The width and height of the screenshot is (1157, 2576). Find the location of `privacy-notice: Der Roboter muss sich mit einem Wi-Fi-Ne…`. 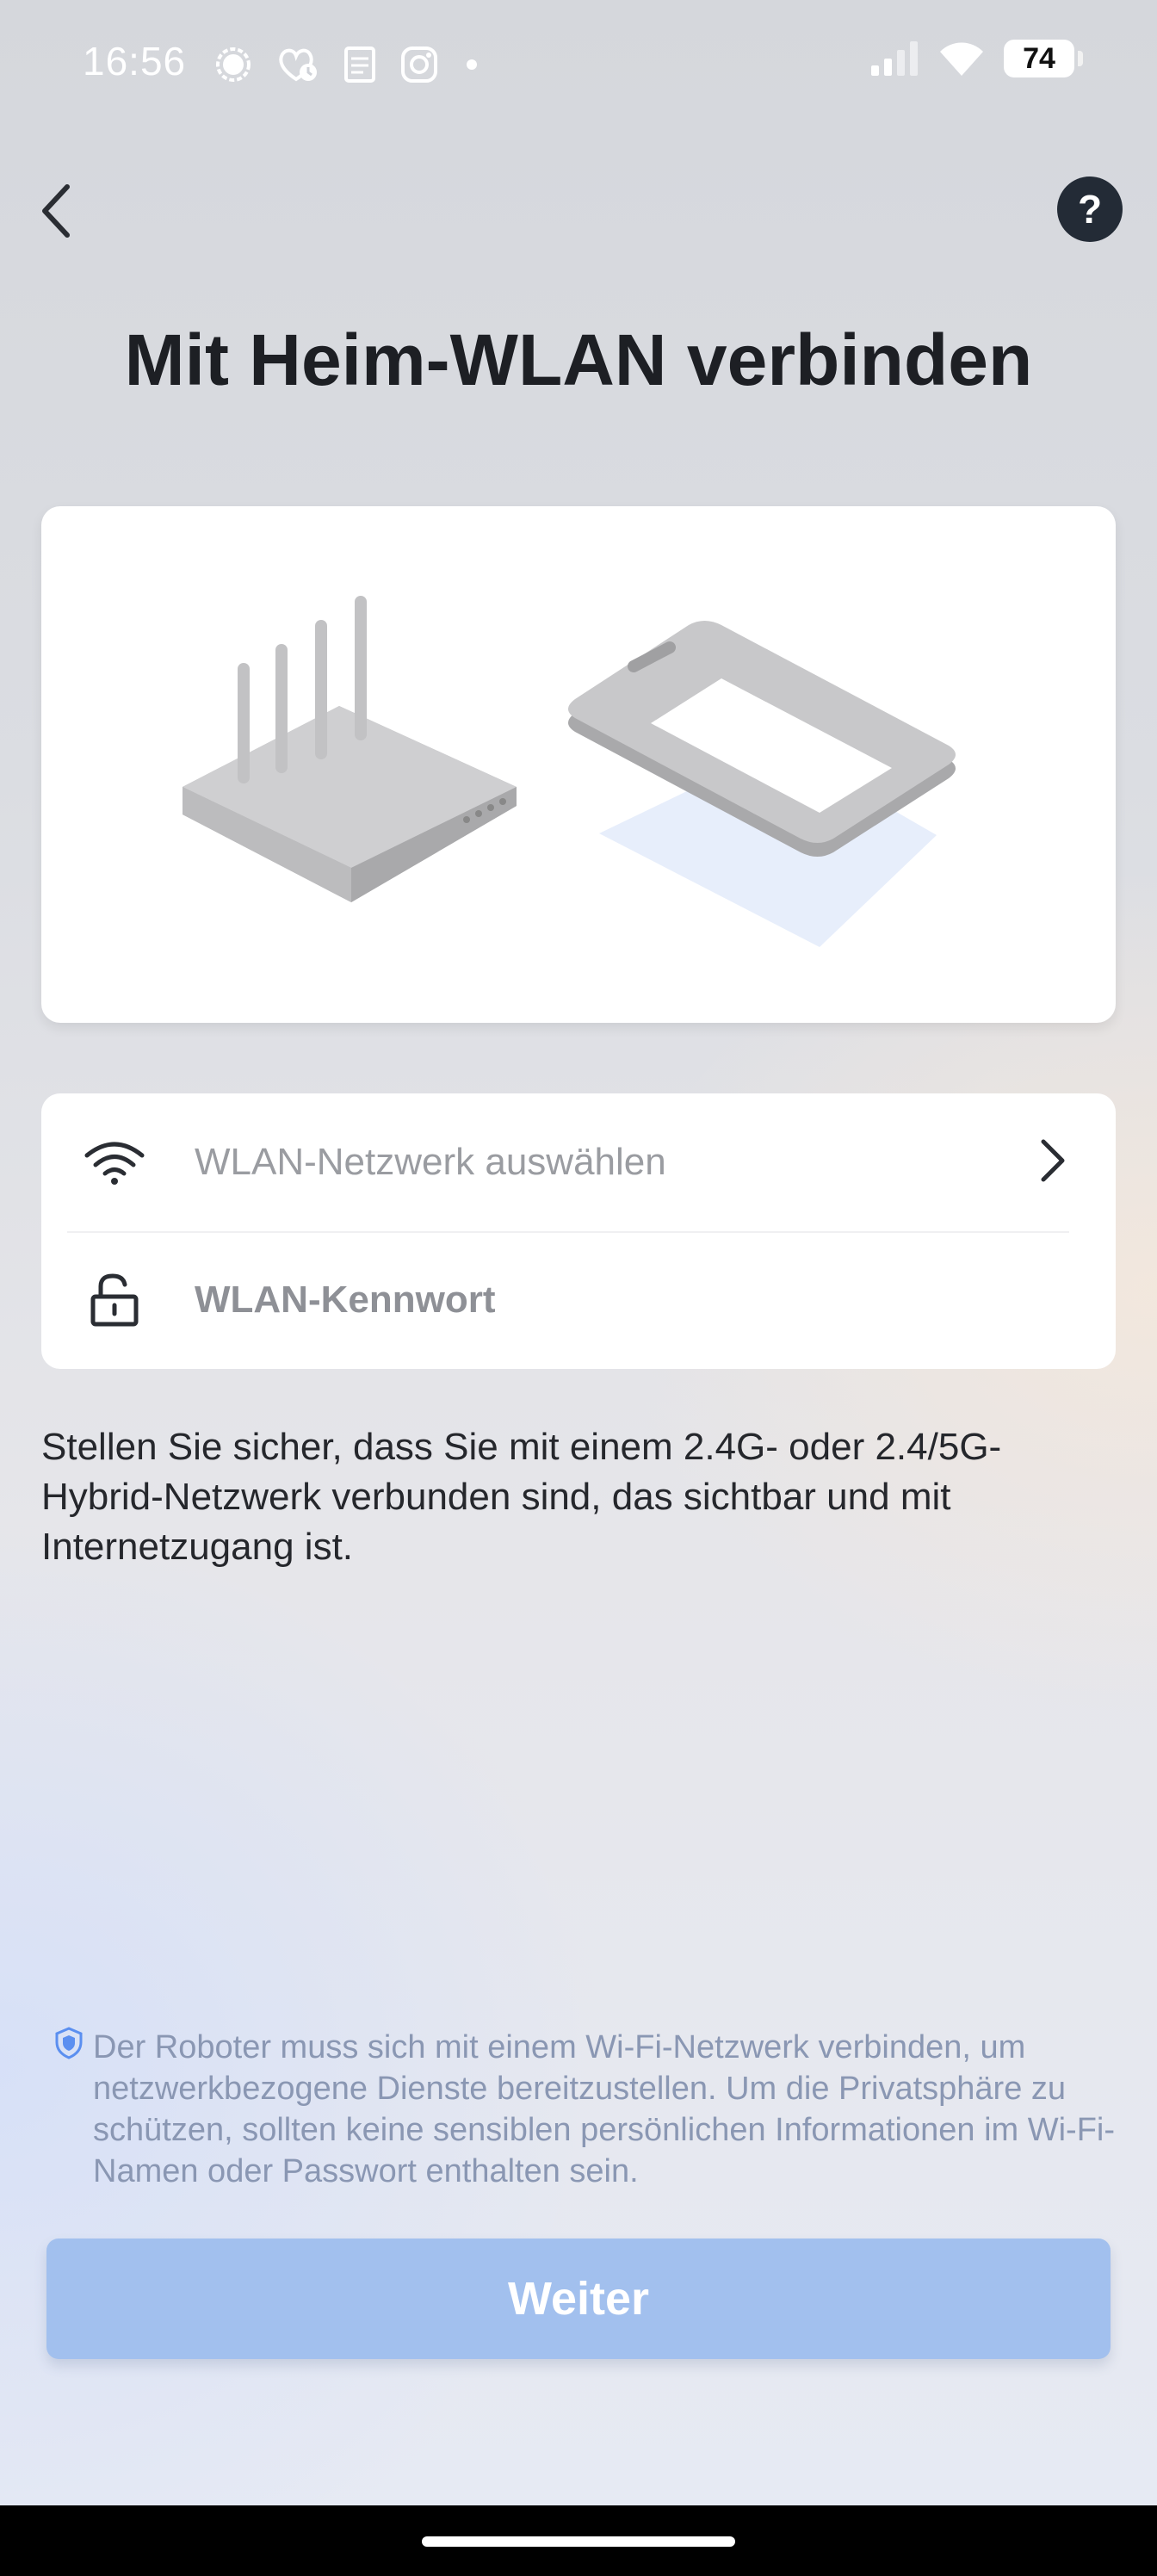

privacy-notice: Der Roboter muss sich mit einem Wi-Fi-Ne… is located at coordinates (604, 2109).